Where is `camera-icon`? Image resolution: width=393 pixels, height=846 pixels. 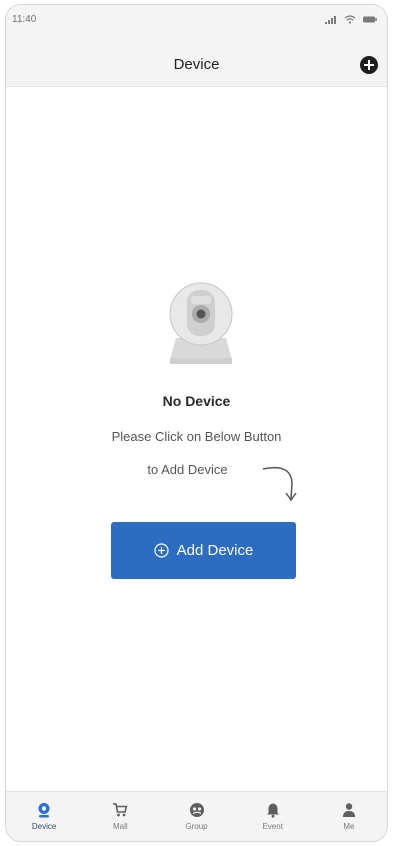 camera-icon is located at coordinates (44, 810).